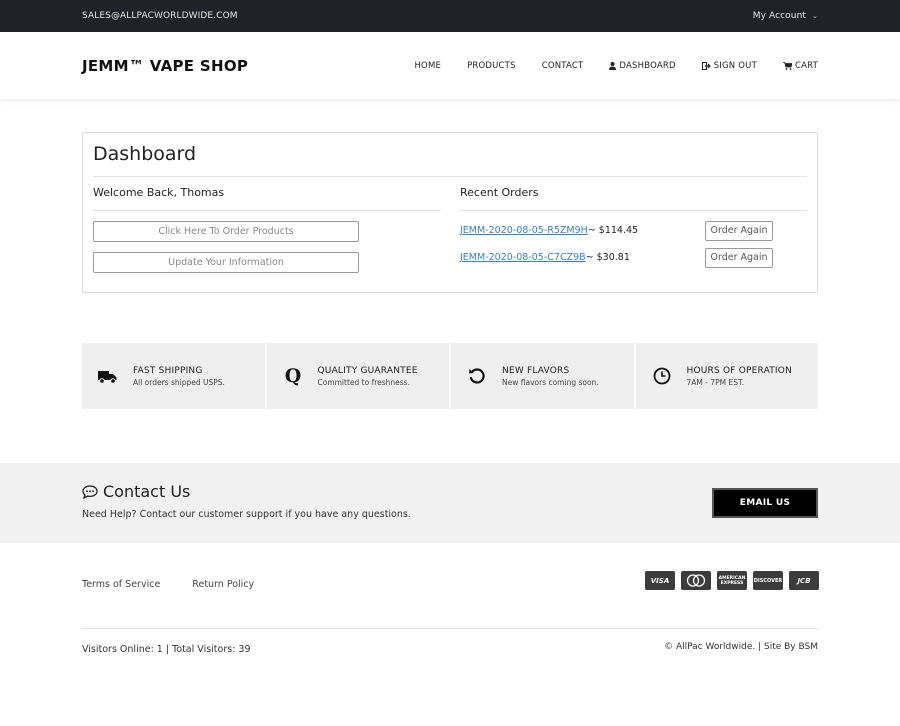 The image size is (900, 726). Describe the element at coordinates (160, 16) in the screenshot. I see `contact-email: SALES@ALLPACWORLDWIDE.COM` at that location.